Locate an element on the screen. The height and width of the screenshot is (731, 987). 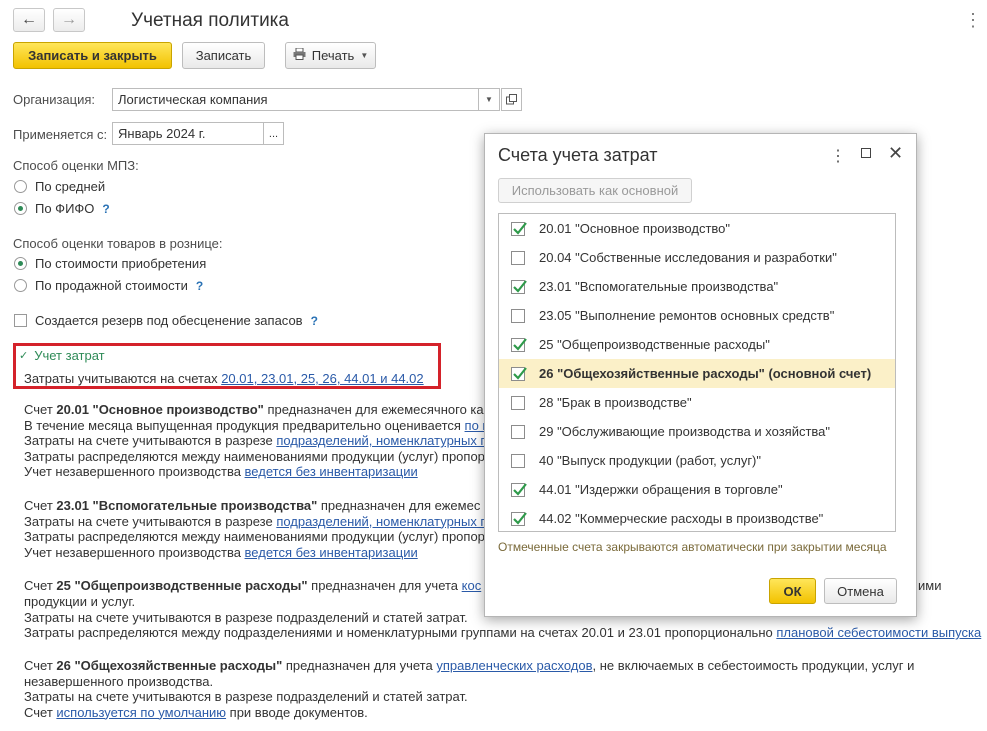
mpz-label: Способ оценки МПЗ: is located at coordinates (76, 165).